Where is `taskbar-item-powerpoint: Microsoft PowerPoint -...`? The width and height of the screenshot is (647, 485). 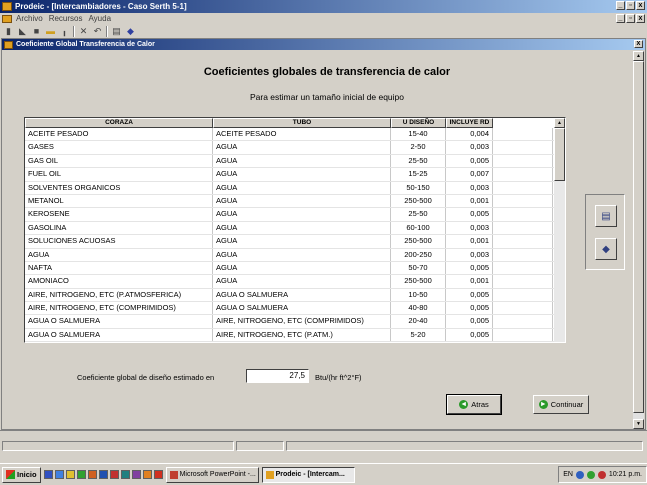
taskbar-item-powerpoint: Microsoft PowerPoint -... is located at coordinates (212, 474).